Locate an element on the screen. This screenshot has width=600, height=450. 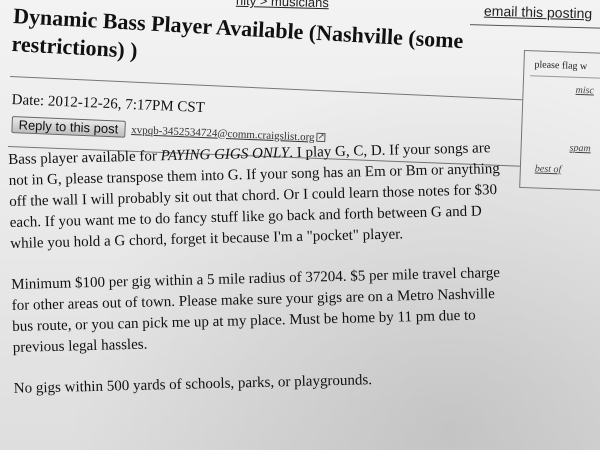
post-date: Date: 2012-12-26, 7:17PM CST is located at coordinates (108, 104).